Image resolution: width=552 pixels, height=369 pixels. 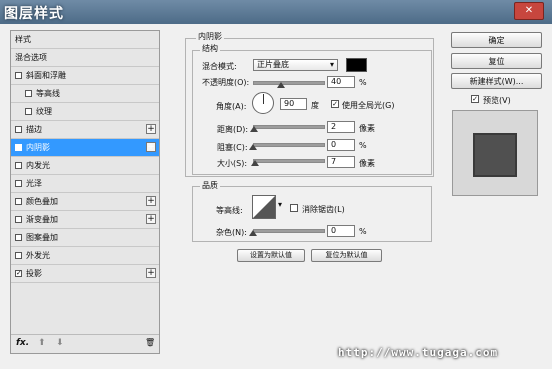 I want to click on sidebar-item-label: 光泽, so click(x=34, y=183).